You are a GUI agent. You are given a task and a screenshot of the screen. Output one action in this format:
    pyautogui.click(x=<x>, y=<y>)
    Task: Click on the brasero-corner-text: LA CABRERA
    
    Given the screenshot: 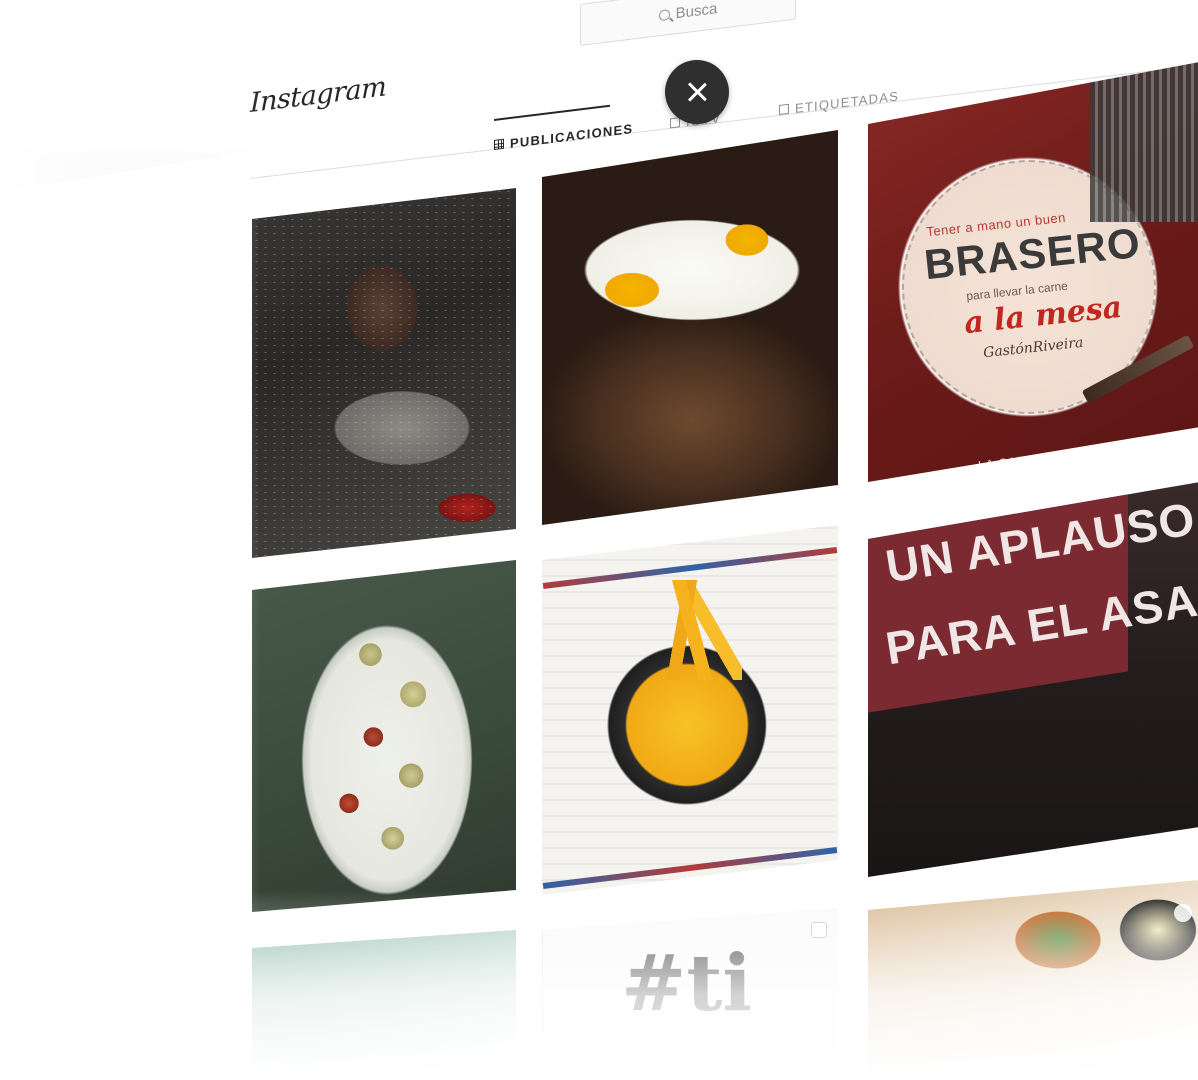 What is the action you would take?
    pyautogui.click(x=1020, y=461)
    